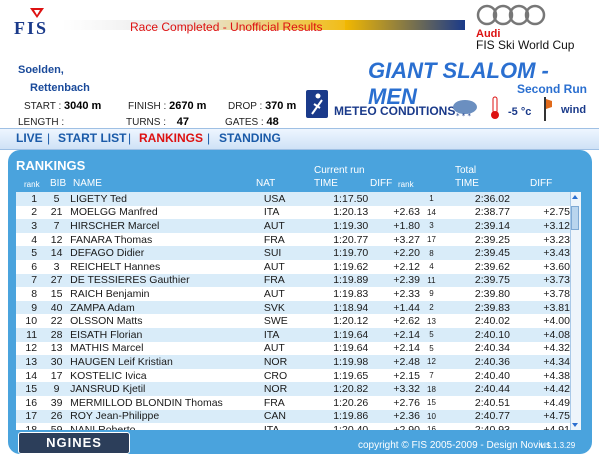  I want to click on cell-run-rank: 5, so click(431, 348).